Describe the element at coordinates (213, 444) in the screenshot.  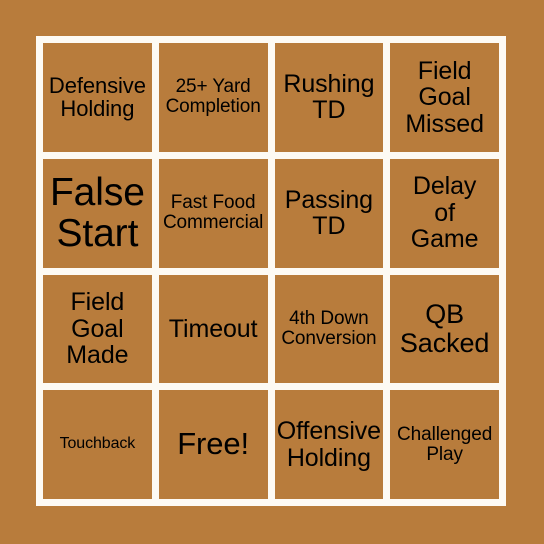
I see `bingo-cell-free-space: Free!` at that location.